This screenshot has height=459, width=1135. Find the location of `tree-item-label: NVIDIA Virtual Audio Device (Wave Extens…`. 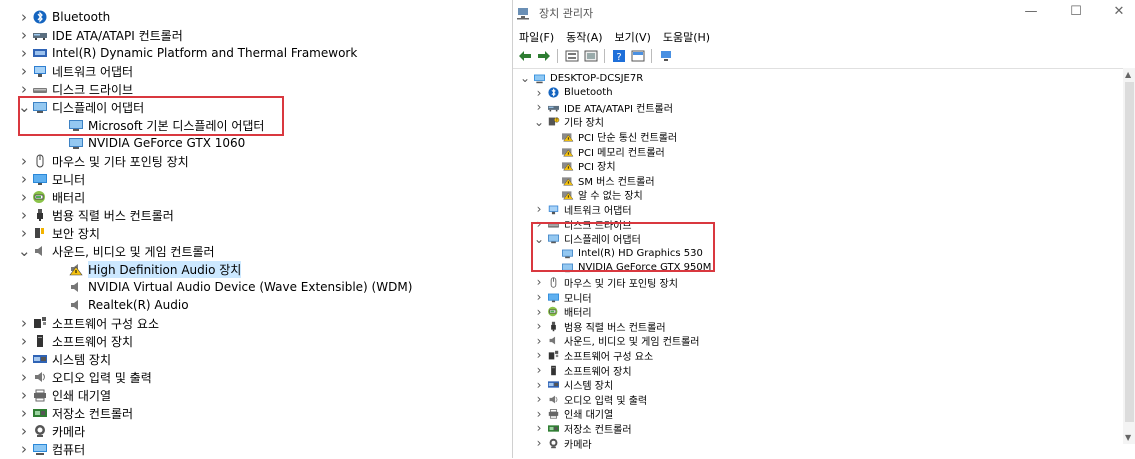

tree-item-label: NVIDIA Virtual Audio Device (Wave Extens… is located at coordinates (250, 287).